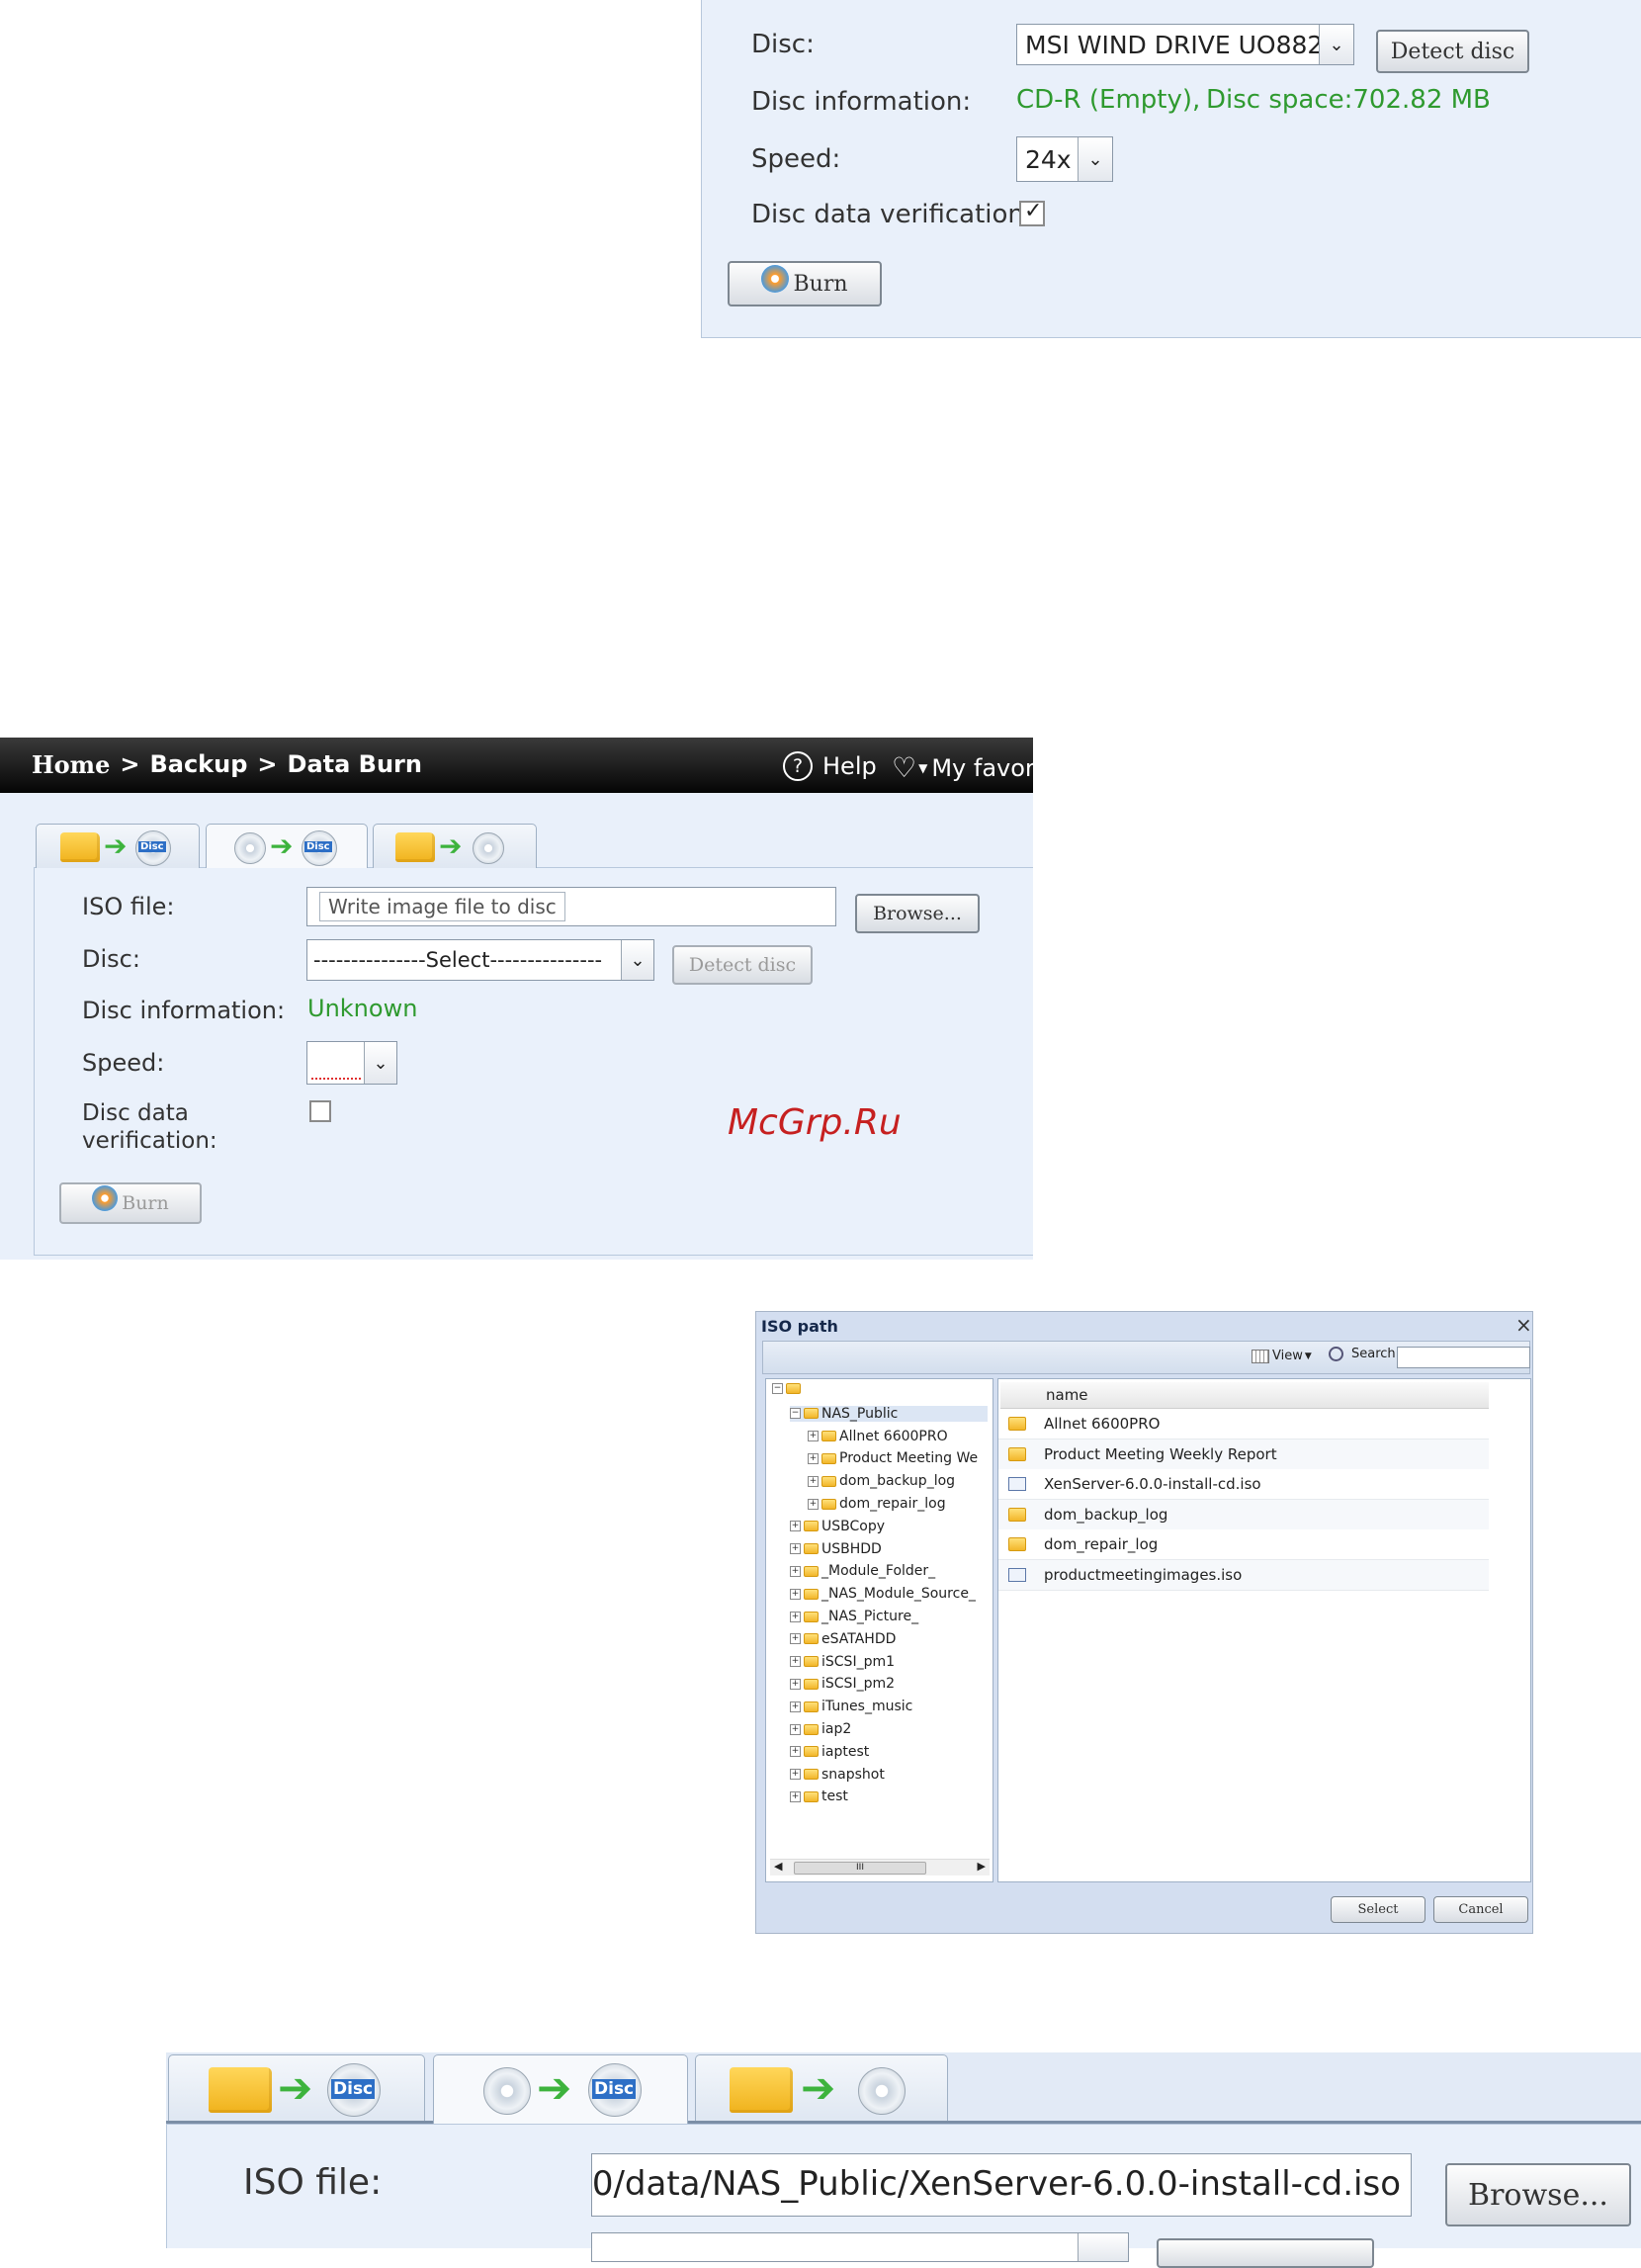  I want to click on breadcrumb-home: Home, so click(71, 765).